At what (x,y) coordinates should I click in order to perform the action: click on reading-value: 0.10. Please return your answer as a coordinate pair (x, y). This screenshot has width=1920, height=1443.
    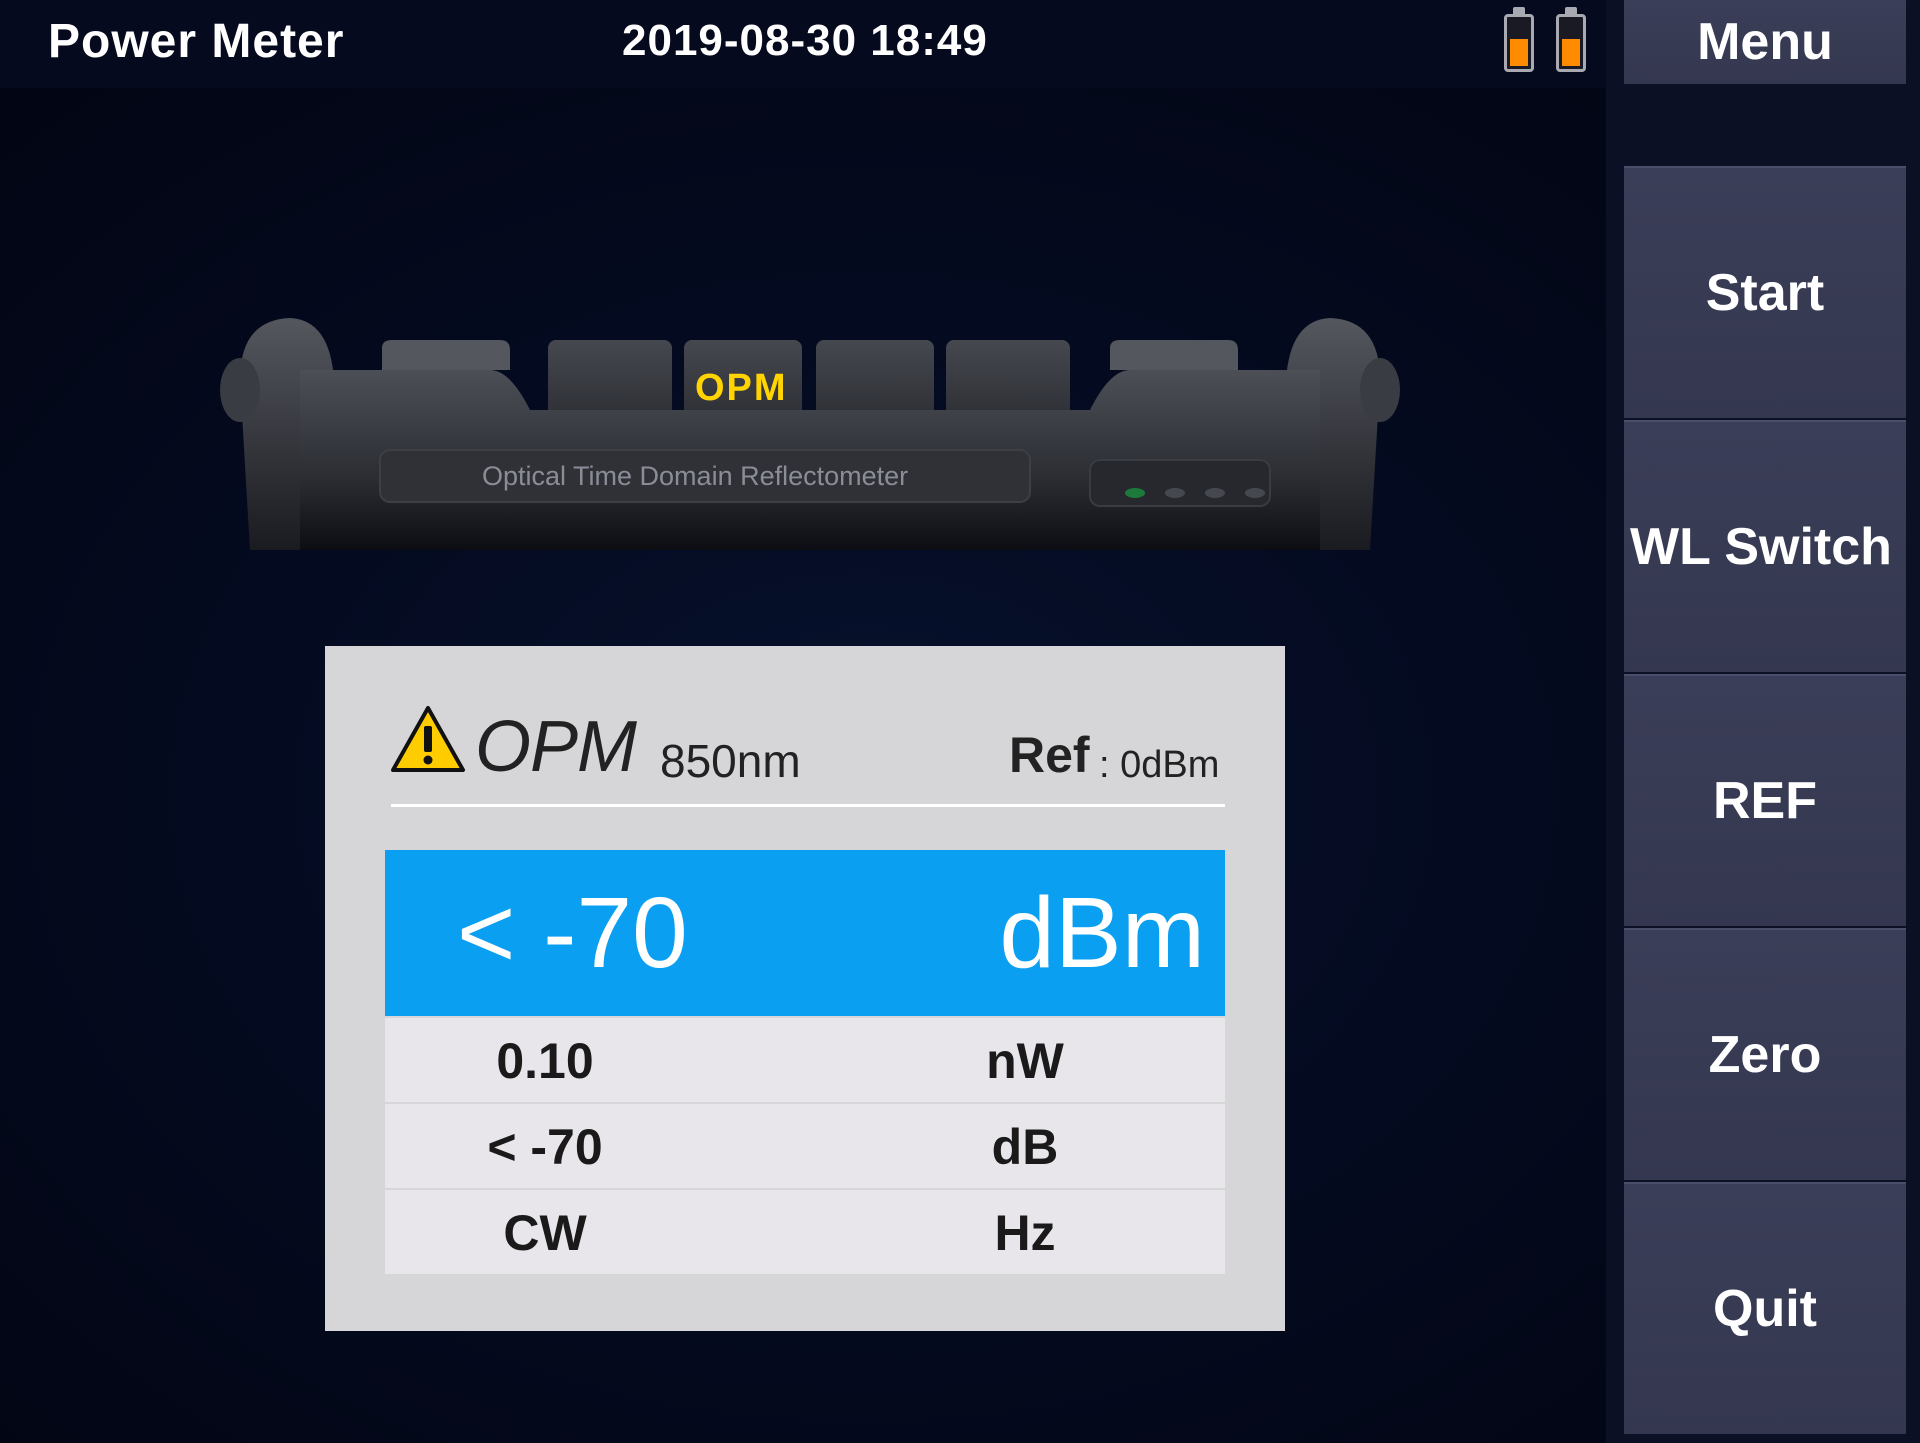
    Looking at the image, I should click on (545, 1061).